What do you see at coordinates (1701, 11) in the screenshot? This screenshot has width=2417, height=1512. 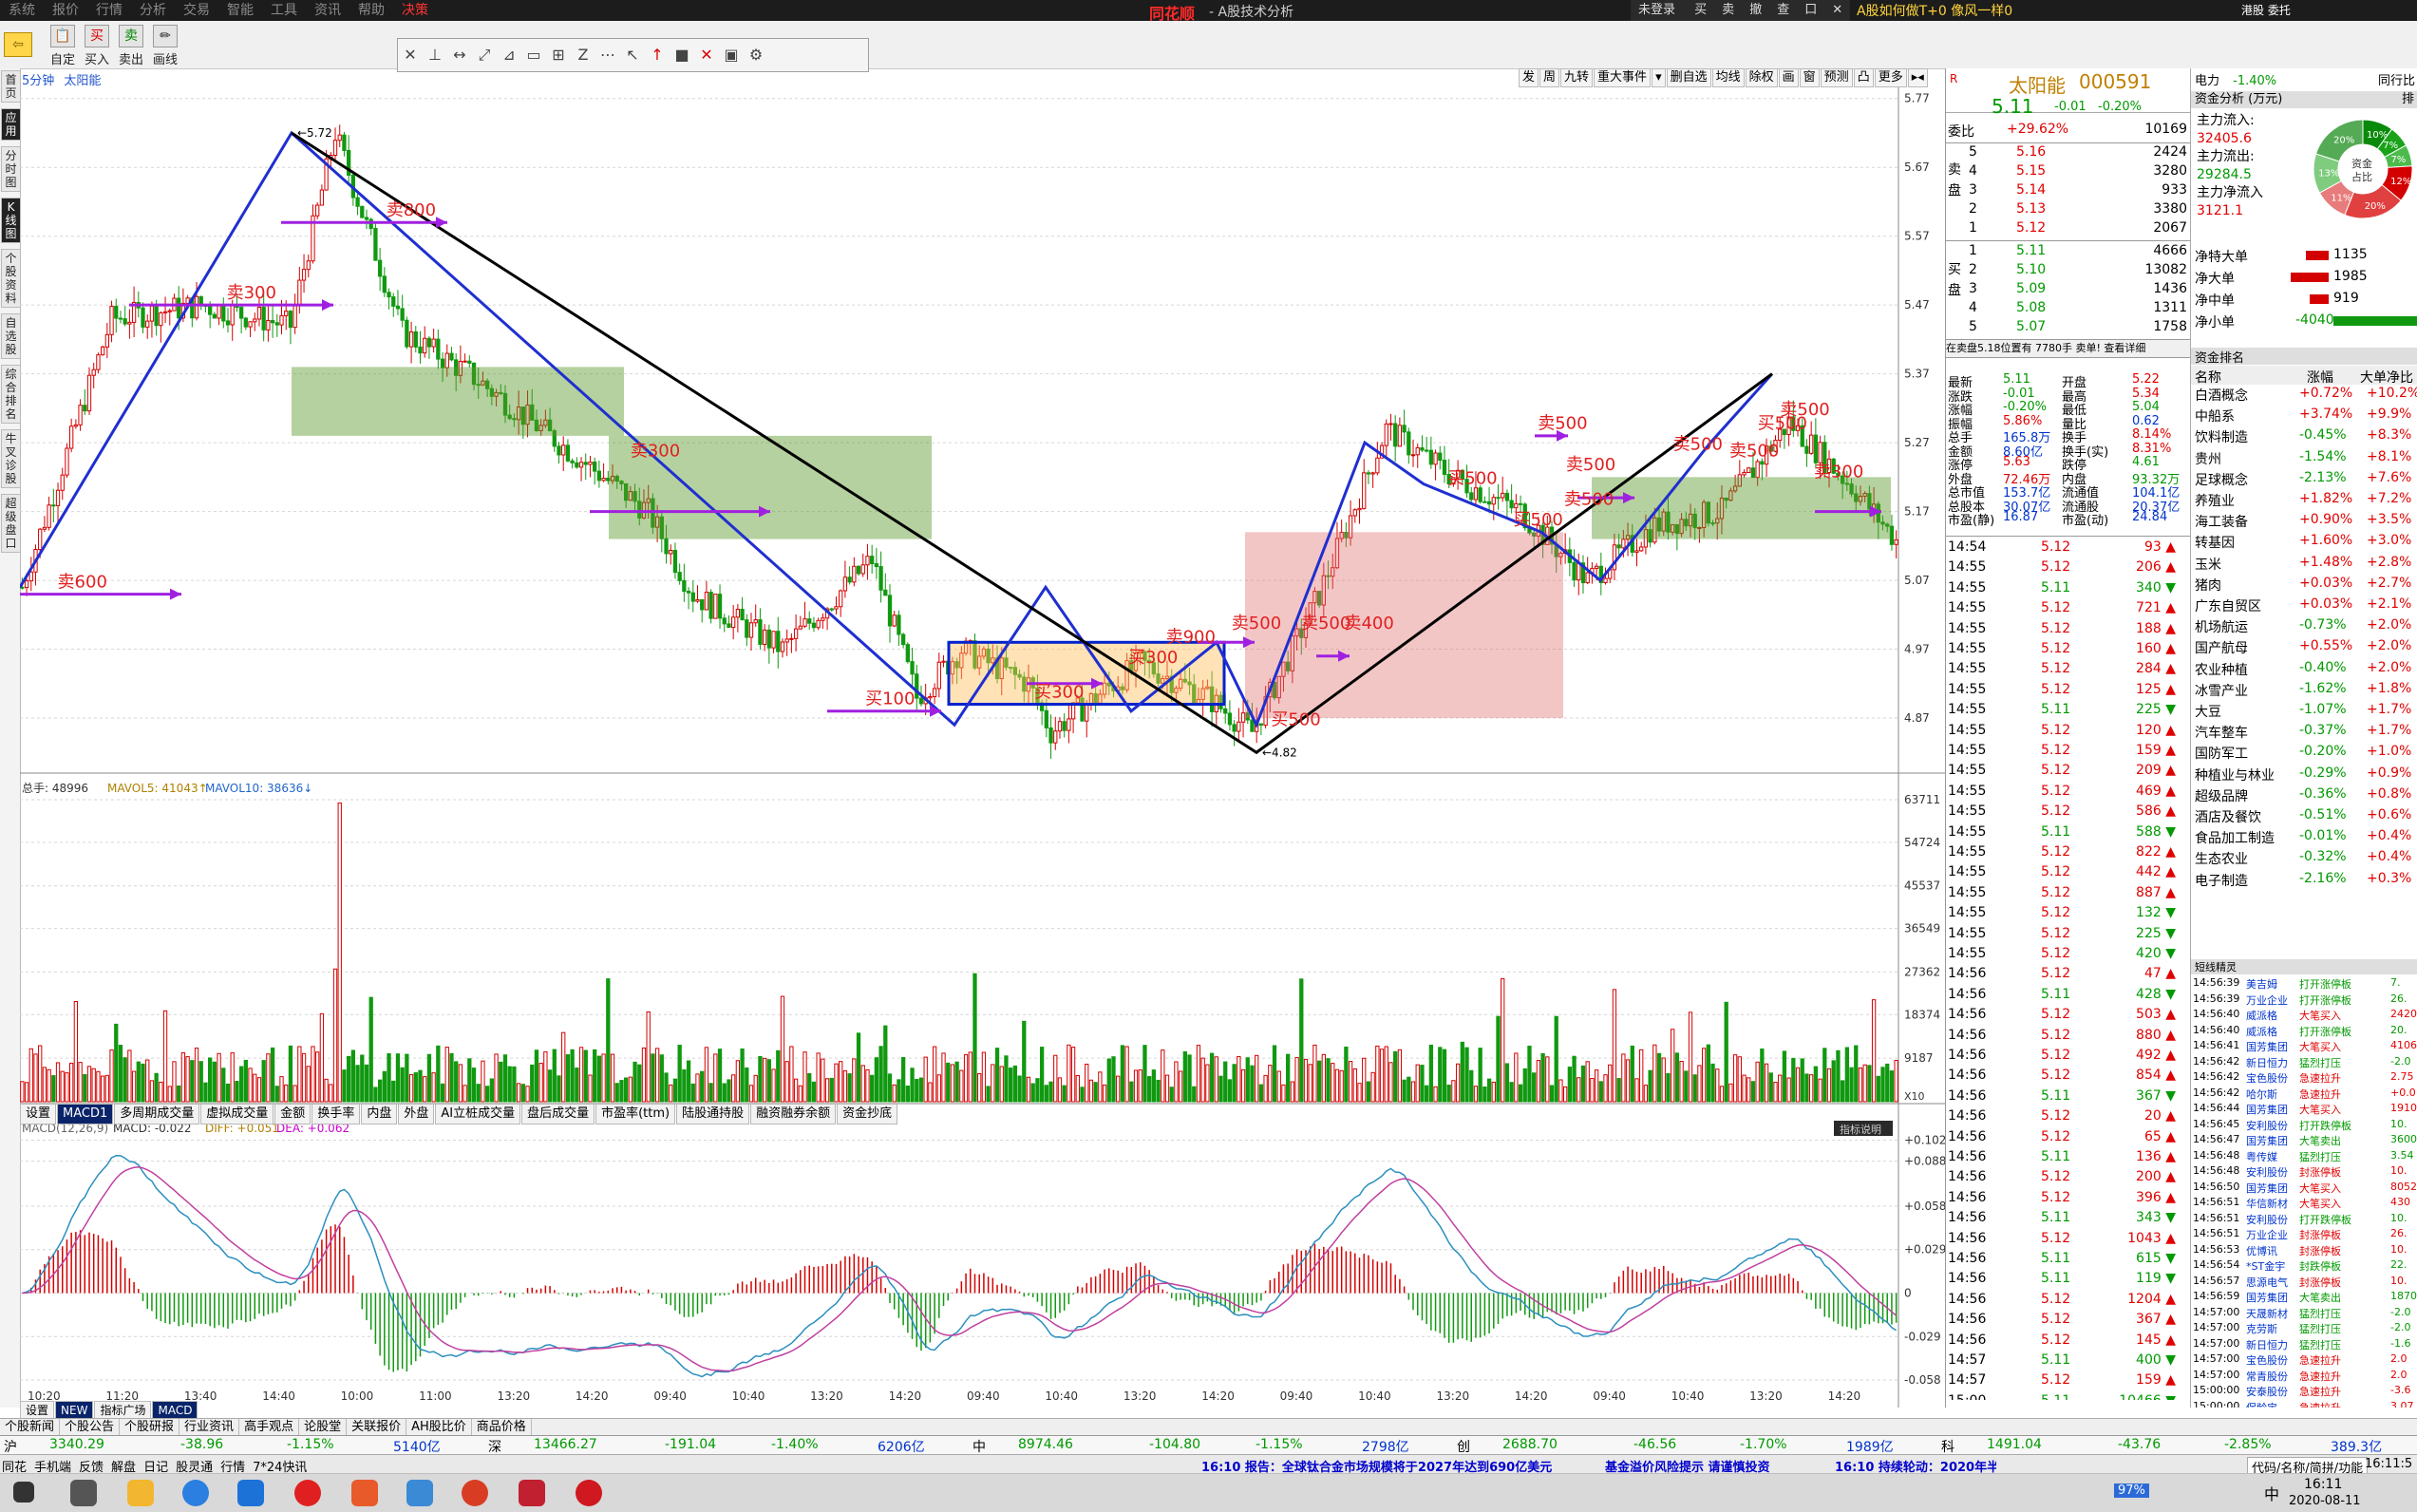 I see `top-action-button: 买` at bounding box center [1701, 11].